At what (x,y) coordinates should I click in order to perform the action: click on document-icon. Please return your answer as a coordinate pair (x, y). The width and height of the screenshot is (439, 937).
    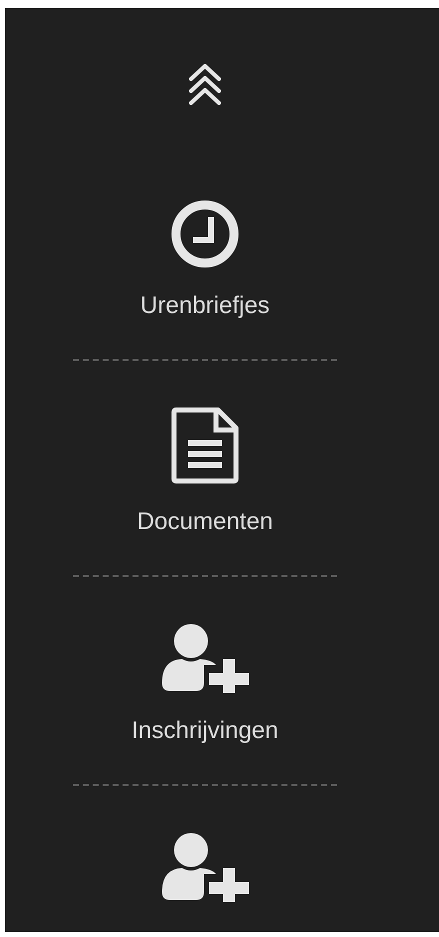
    Looking at the image, I should click on (204, 445).